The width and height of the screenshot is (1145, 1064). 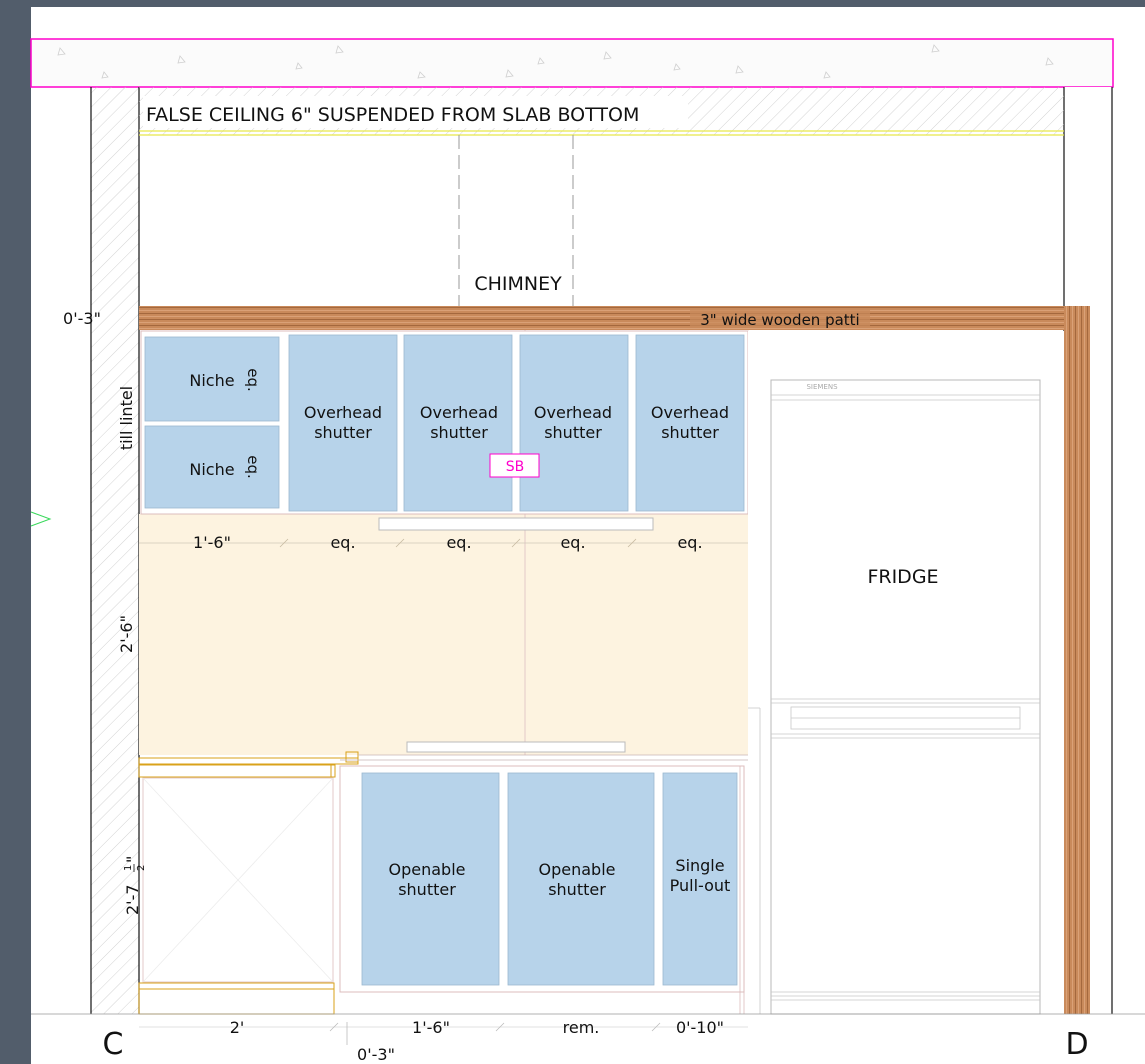 What do you see at coordinates (128, 868) in the screenshot?
I see `svg-text: 1` at bounding box center [128, 868].